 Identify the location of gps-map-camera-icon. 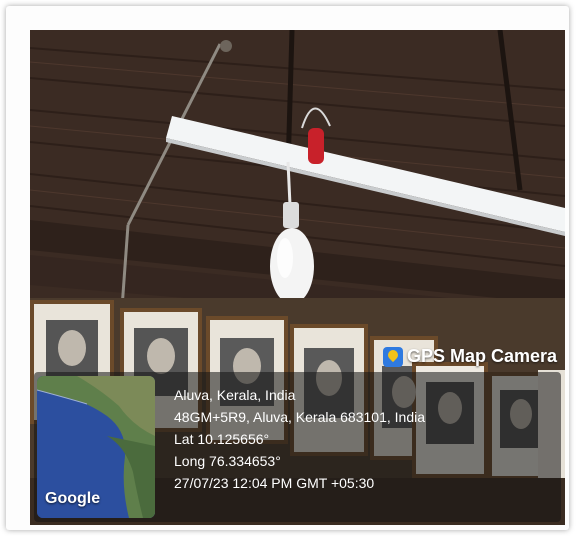
(392, 356).